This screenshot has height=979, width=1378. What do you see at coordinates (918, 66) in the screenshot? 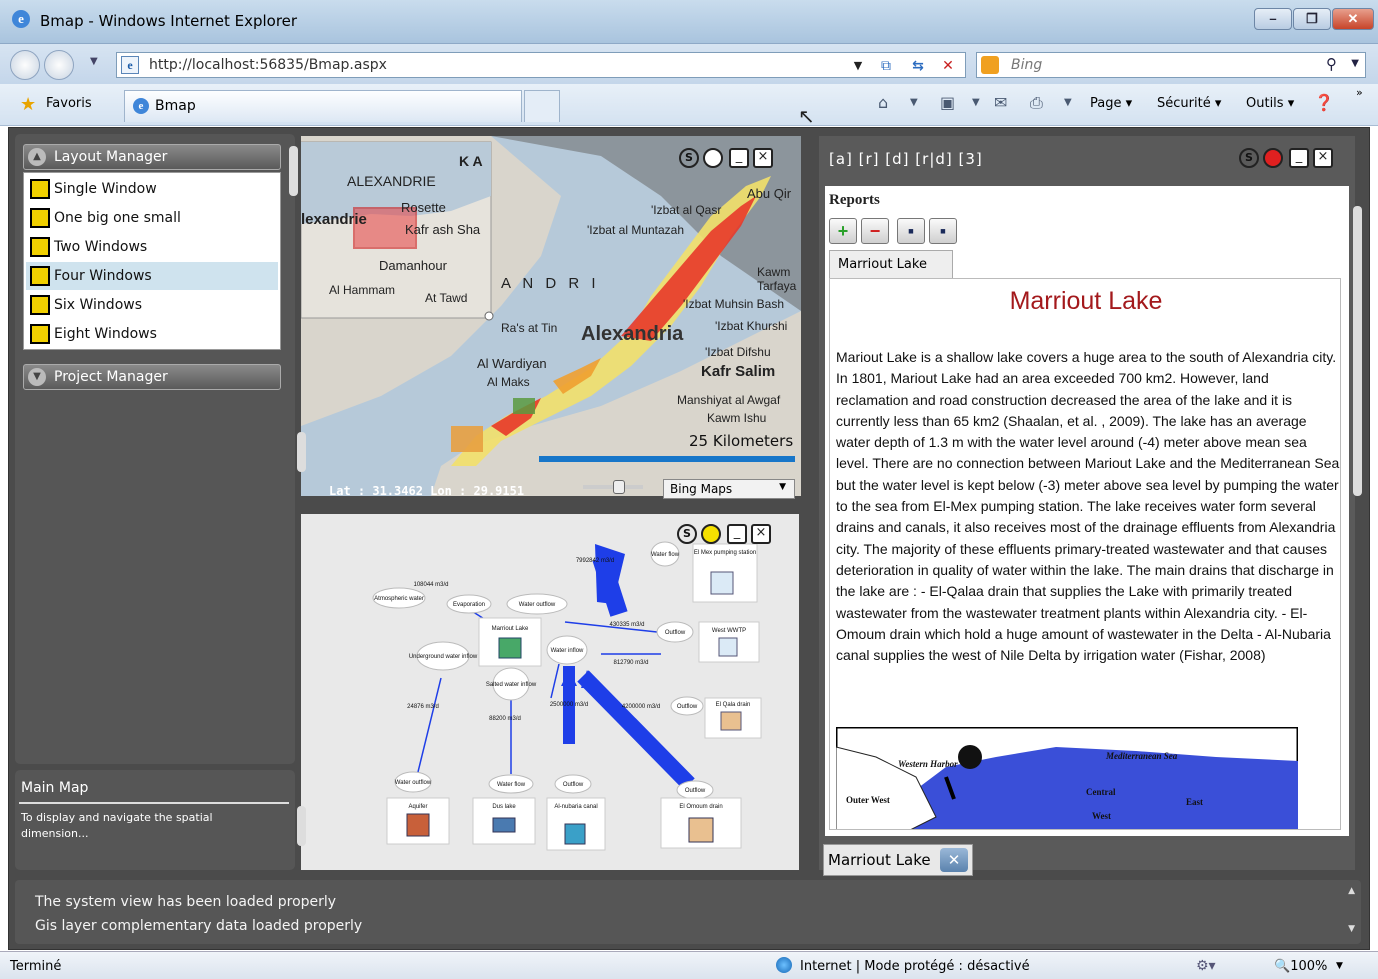
I see `refresh-icon: ⇆` at bounding box center [918, 66].